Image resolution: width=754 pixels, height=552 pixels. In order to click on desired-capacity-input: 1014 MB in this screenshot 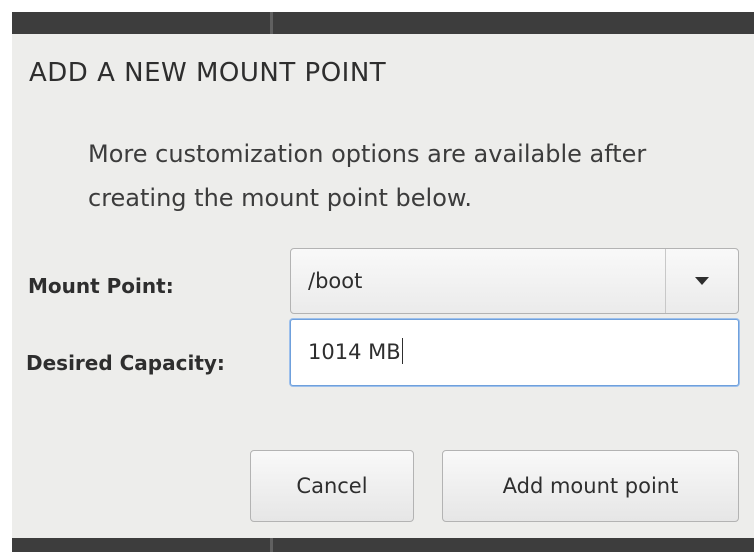, I will do `click(514, 352)`.